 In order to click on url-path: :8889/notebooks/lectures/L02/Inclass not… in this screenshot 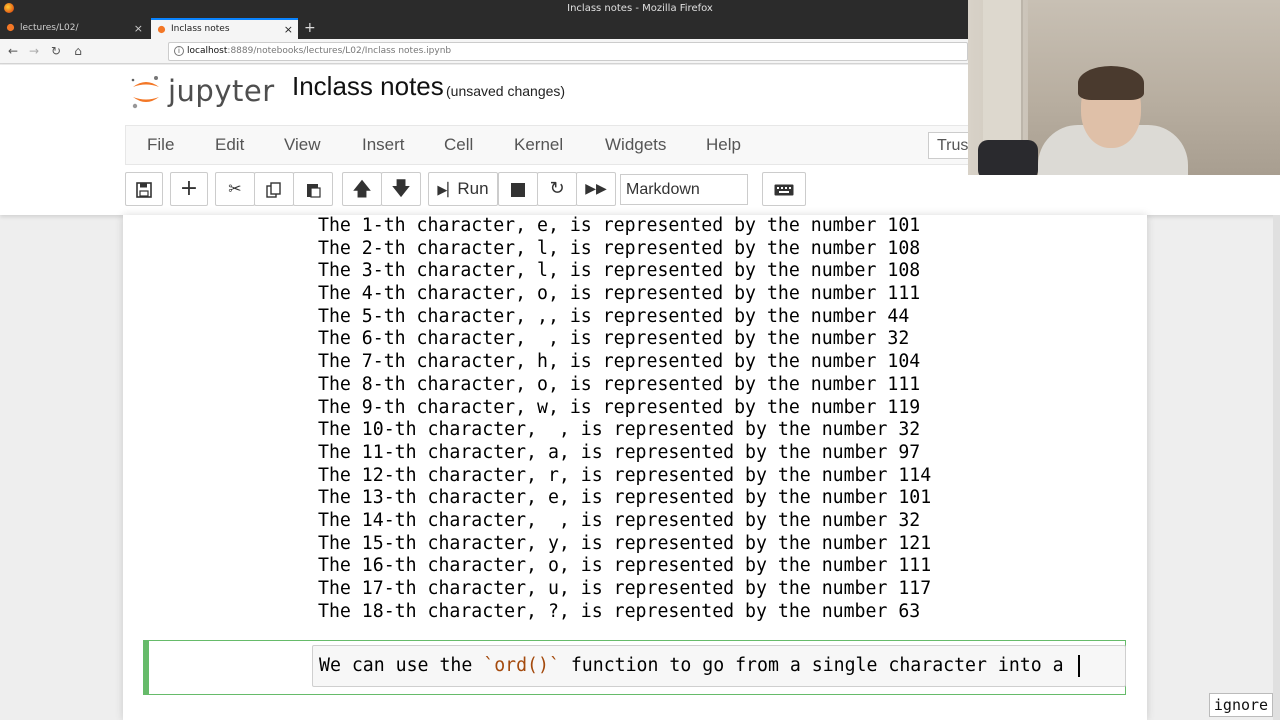, I will do `click(339, 51)`.